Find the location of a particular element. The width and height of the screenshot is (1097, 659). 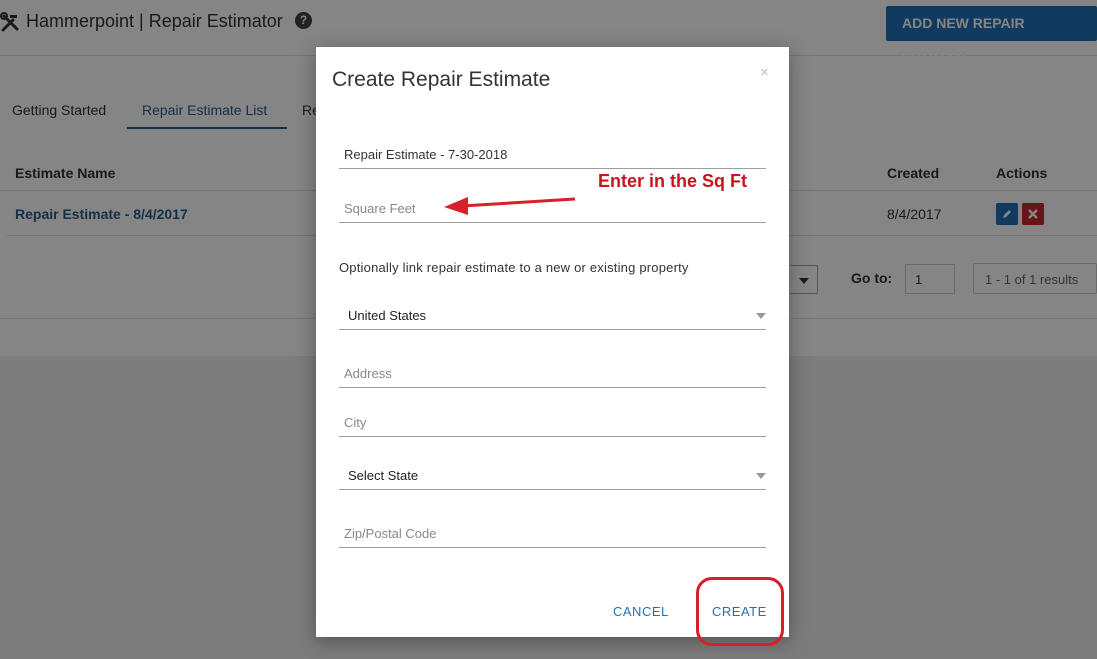

zip-placeholder: Zip/Postal Code is located at coordinates (390, 533).